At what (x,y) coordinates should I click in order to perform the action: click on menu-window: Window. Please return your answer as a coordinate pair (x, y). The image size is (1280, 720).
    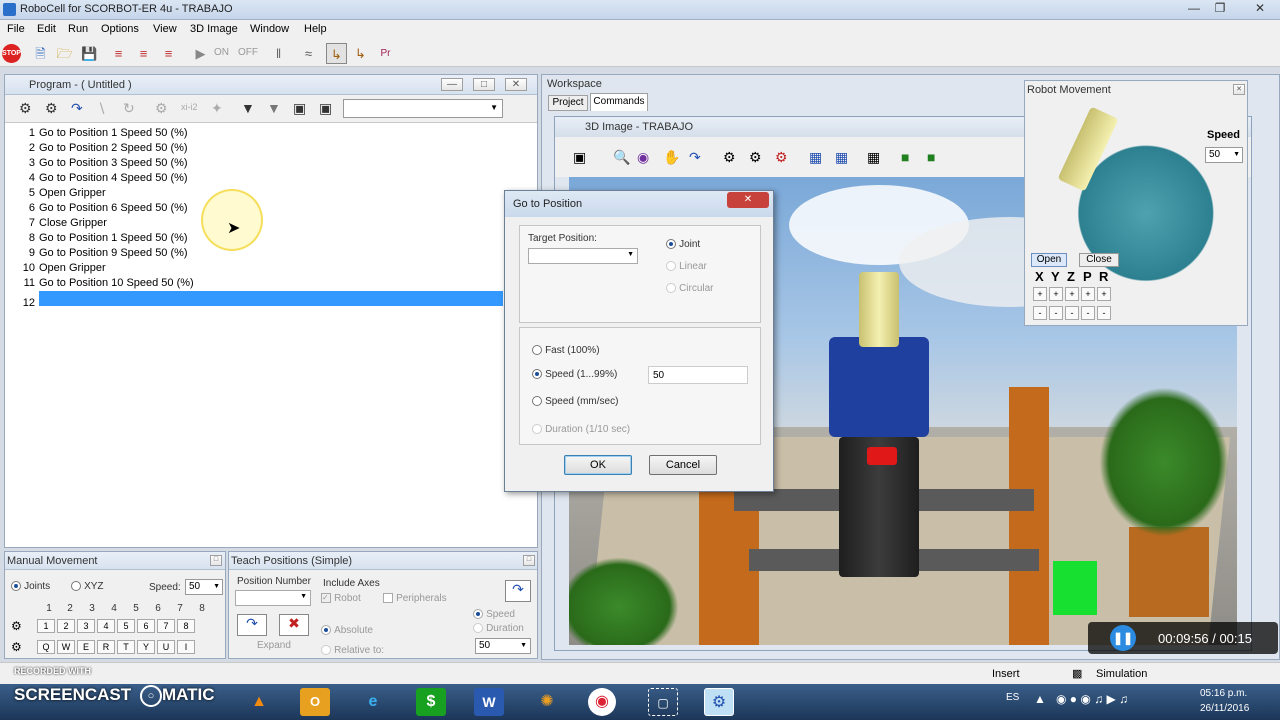
    Looking at the image, I should click on (269, 29).